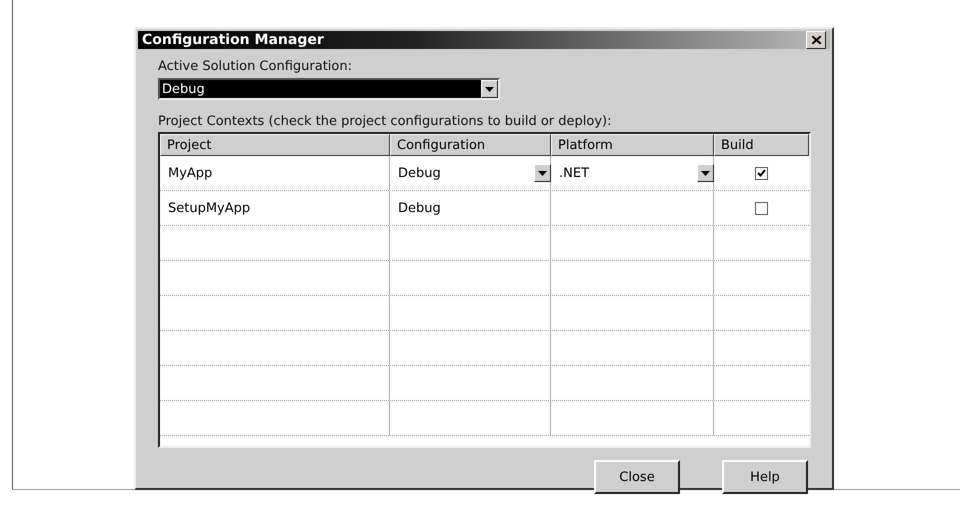 This screenshot has width=960, height=505. Describe the element at coordinates (637, 477) in the screenshot. I see `dialog-button: Close` at that location.